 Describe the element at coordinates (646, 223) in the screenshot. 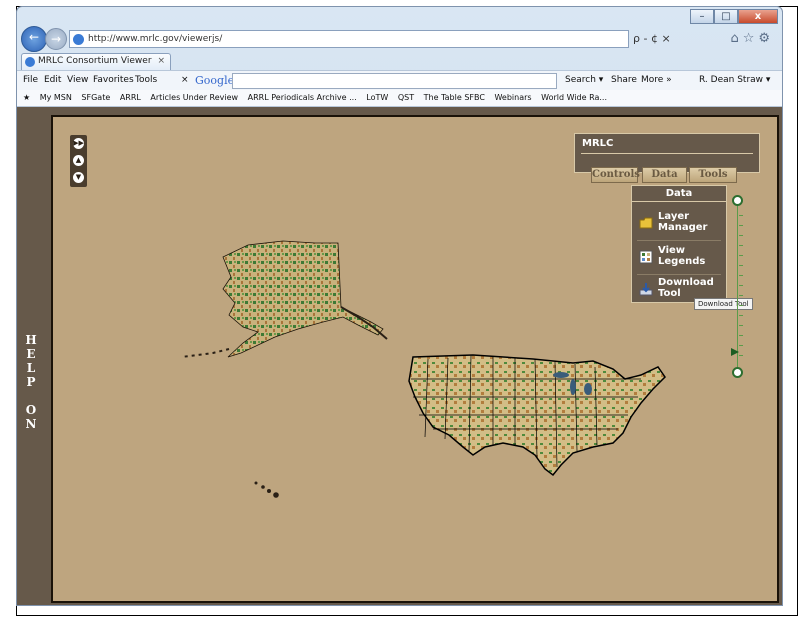

I see `folder-icon` at that location.